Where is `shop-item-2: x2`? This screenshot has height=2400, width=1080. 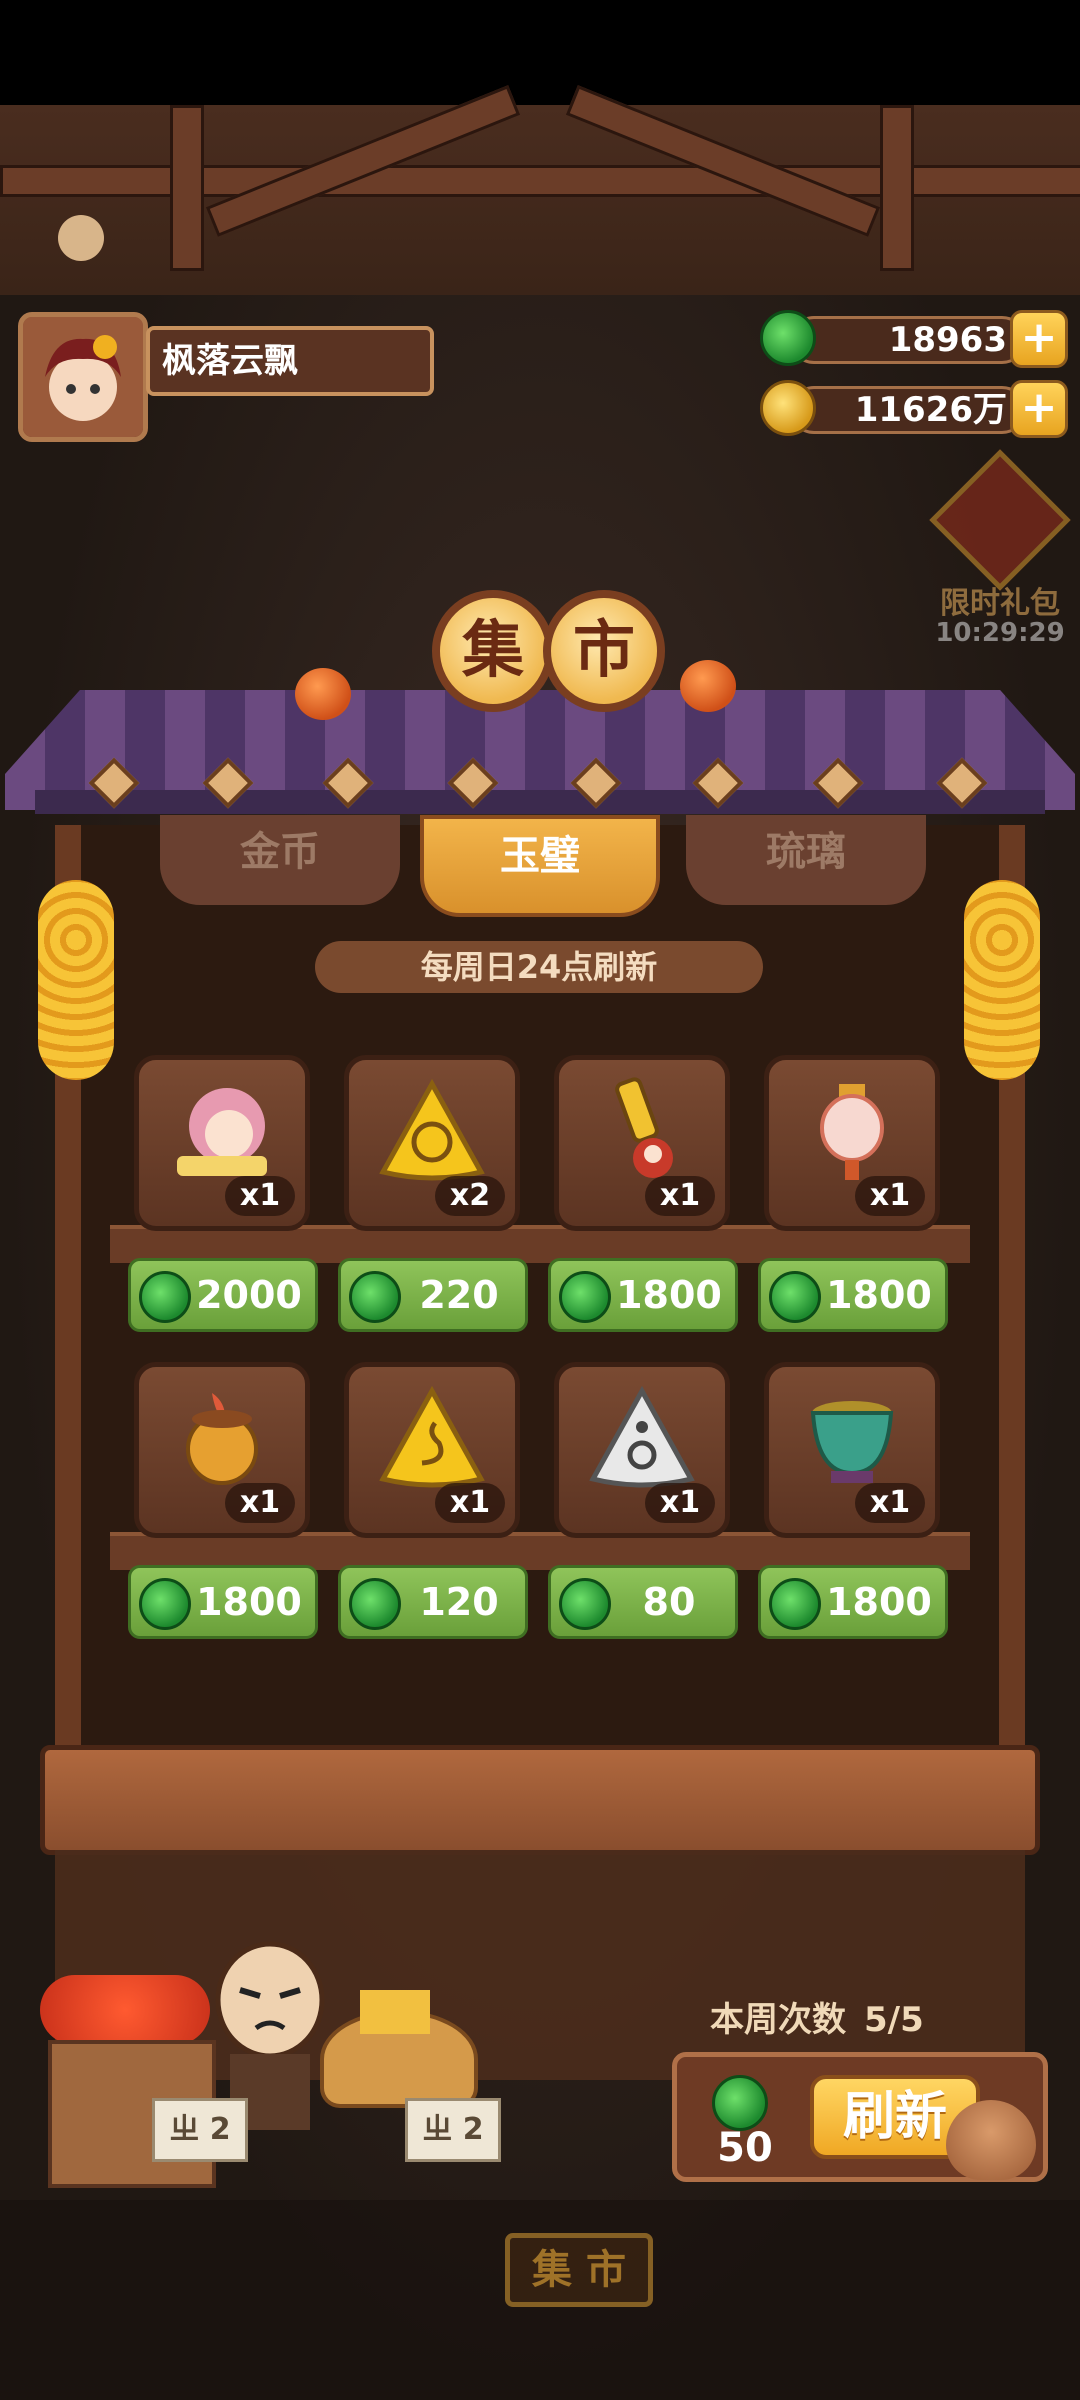
shop-item-2: x2 is located at coordinates (432, 1143).